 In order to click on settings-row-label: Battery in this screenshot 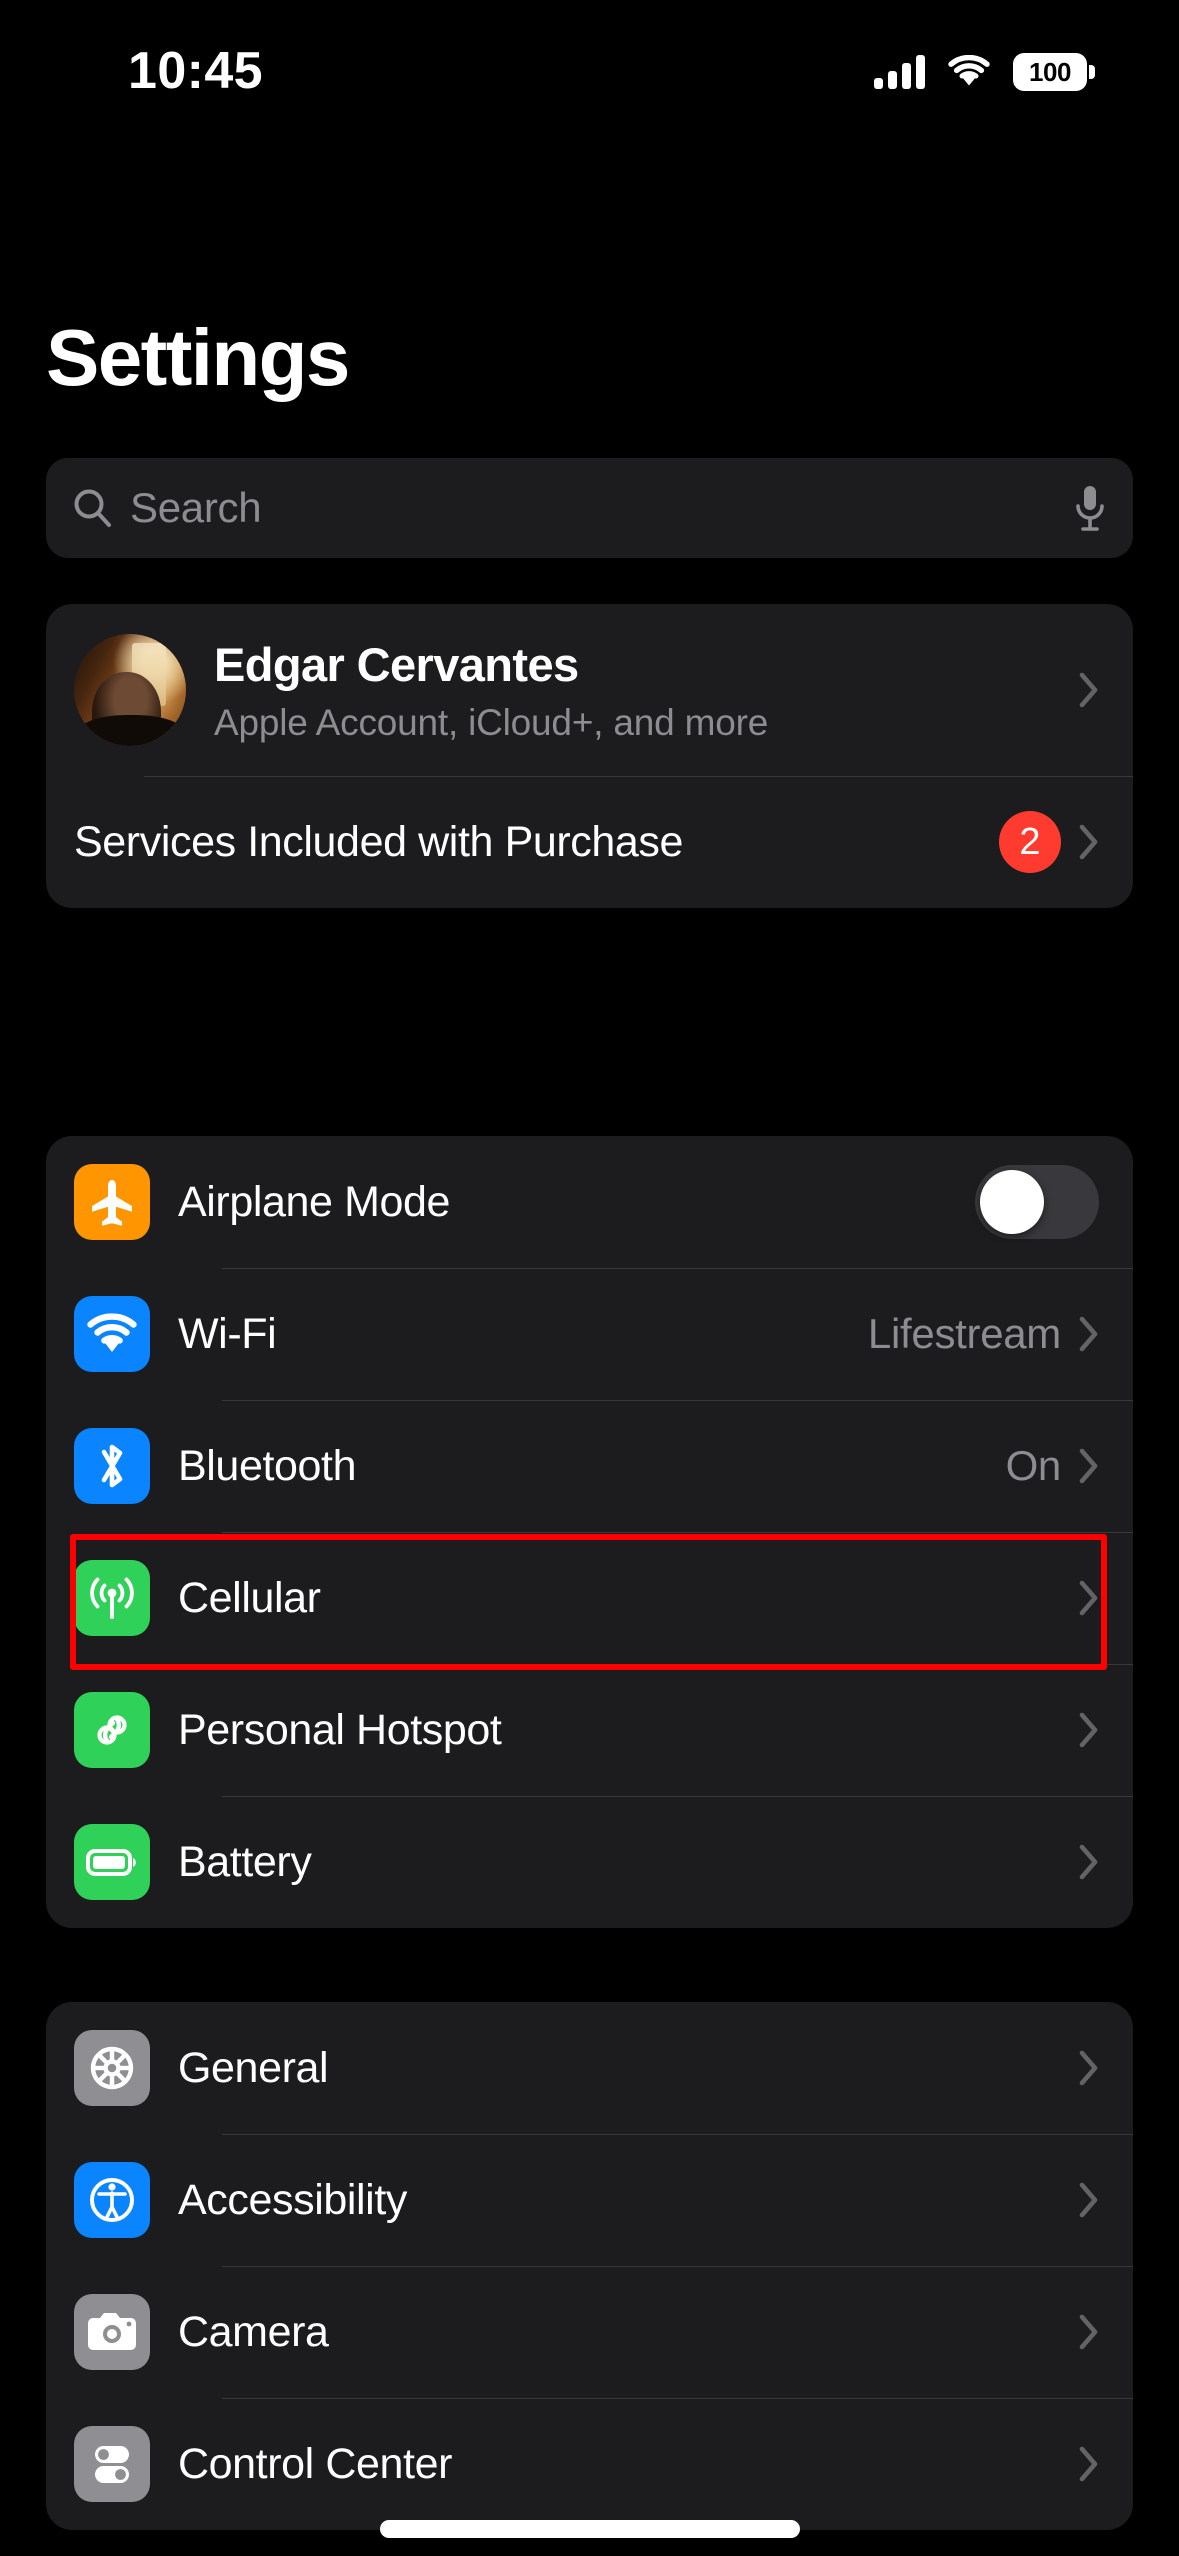, I will do `click(245, 1861)`.